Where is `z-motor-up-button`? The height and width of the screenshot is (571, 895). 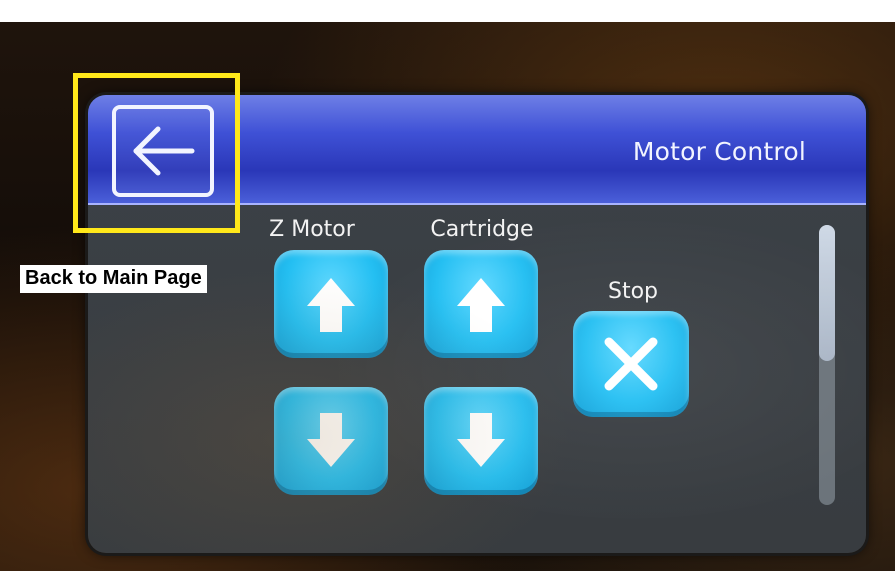
z-motor-up-button is located at coordinates (331, 304).